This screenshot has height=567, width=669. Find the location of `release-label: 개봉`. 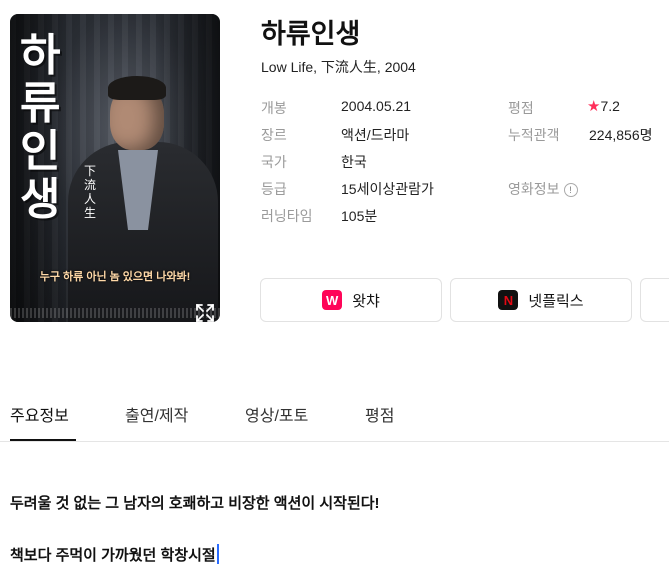

release-label: 개봉 is located at coordinates (274, 108).